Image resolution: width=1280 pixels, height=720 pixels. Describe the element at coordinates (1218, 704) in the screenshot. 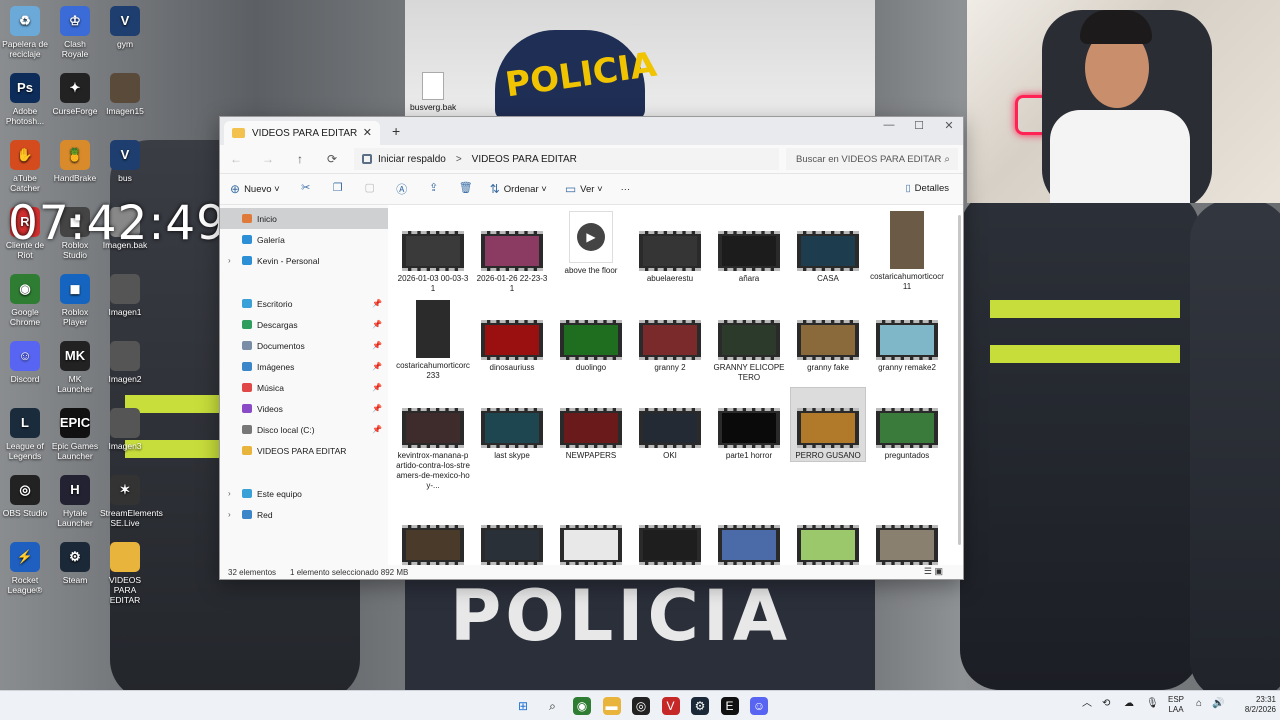

I see `volume-icon: 🔊` at that location.